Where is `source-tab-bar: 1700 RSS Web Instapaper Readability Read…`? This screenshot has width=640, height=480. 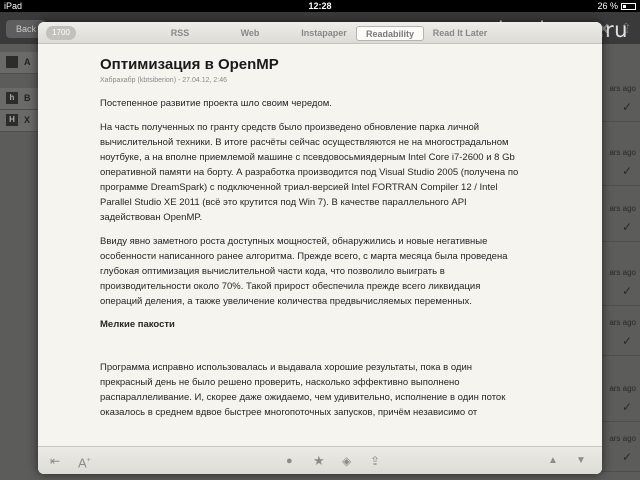
source-tab-bar: 1700 RSS Web Instapaper Readability Read… is located at coordinates (320, 33).